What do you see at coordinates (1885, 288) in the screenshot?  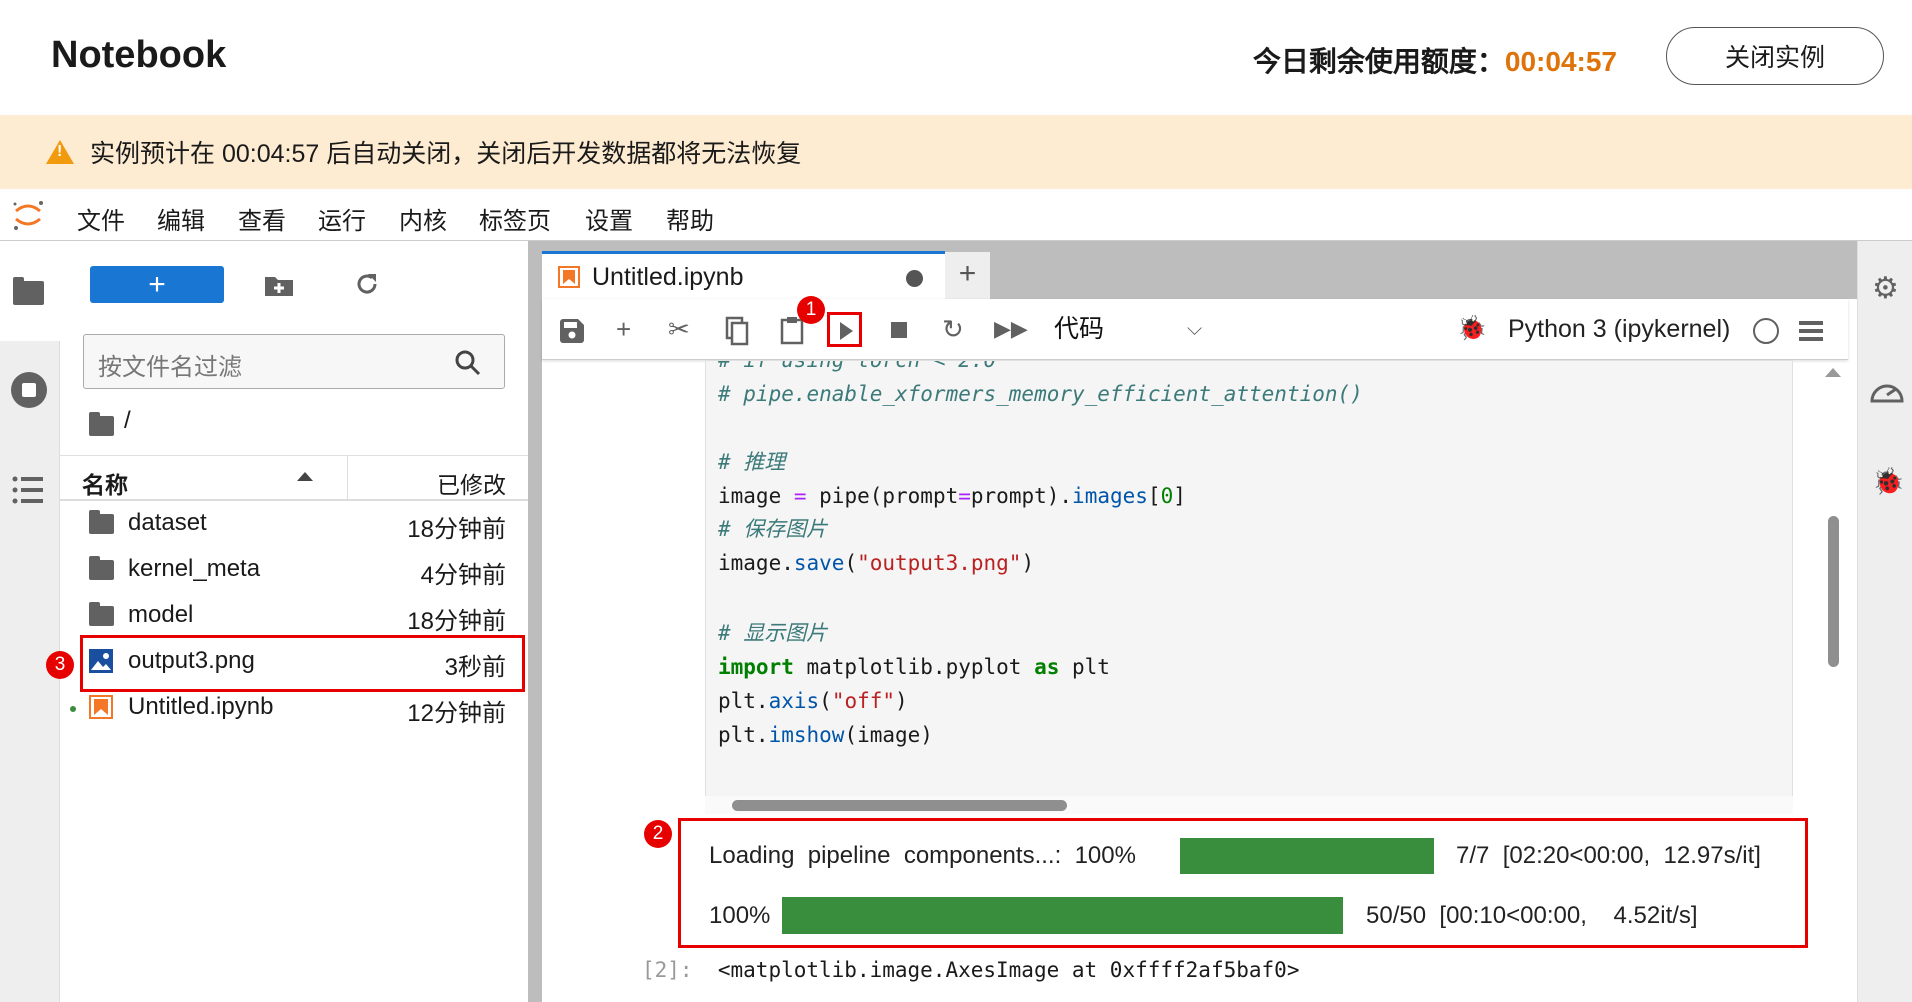 I see `property-inspector-gears-icon: ⚙` at bounding box center [1885, 288].